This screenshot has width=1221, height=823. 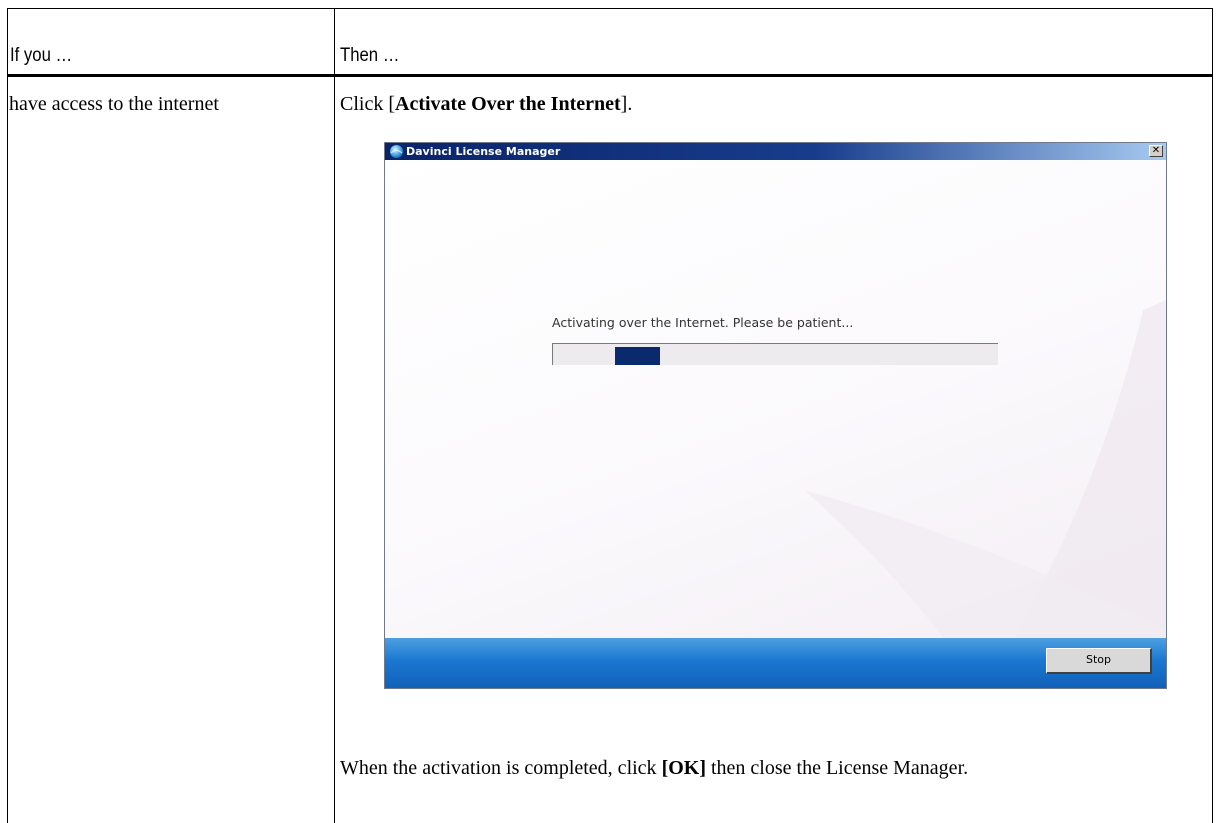 I want to click on instruction-prefix: Click [, so click(x=367, y=104).